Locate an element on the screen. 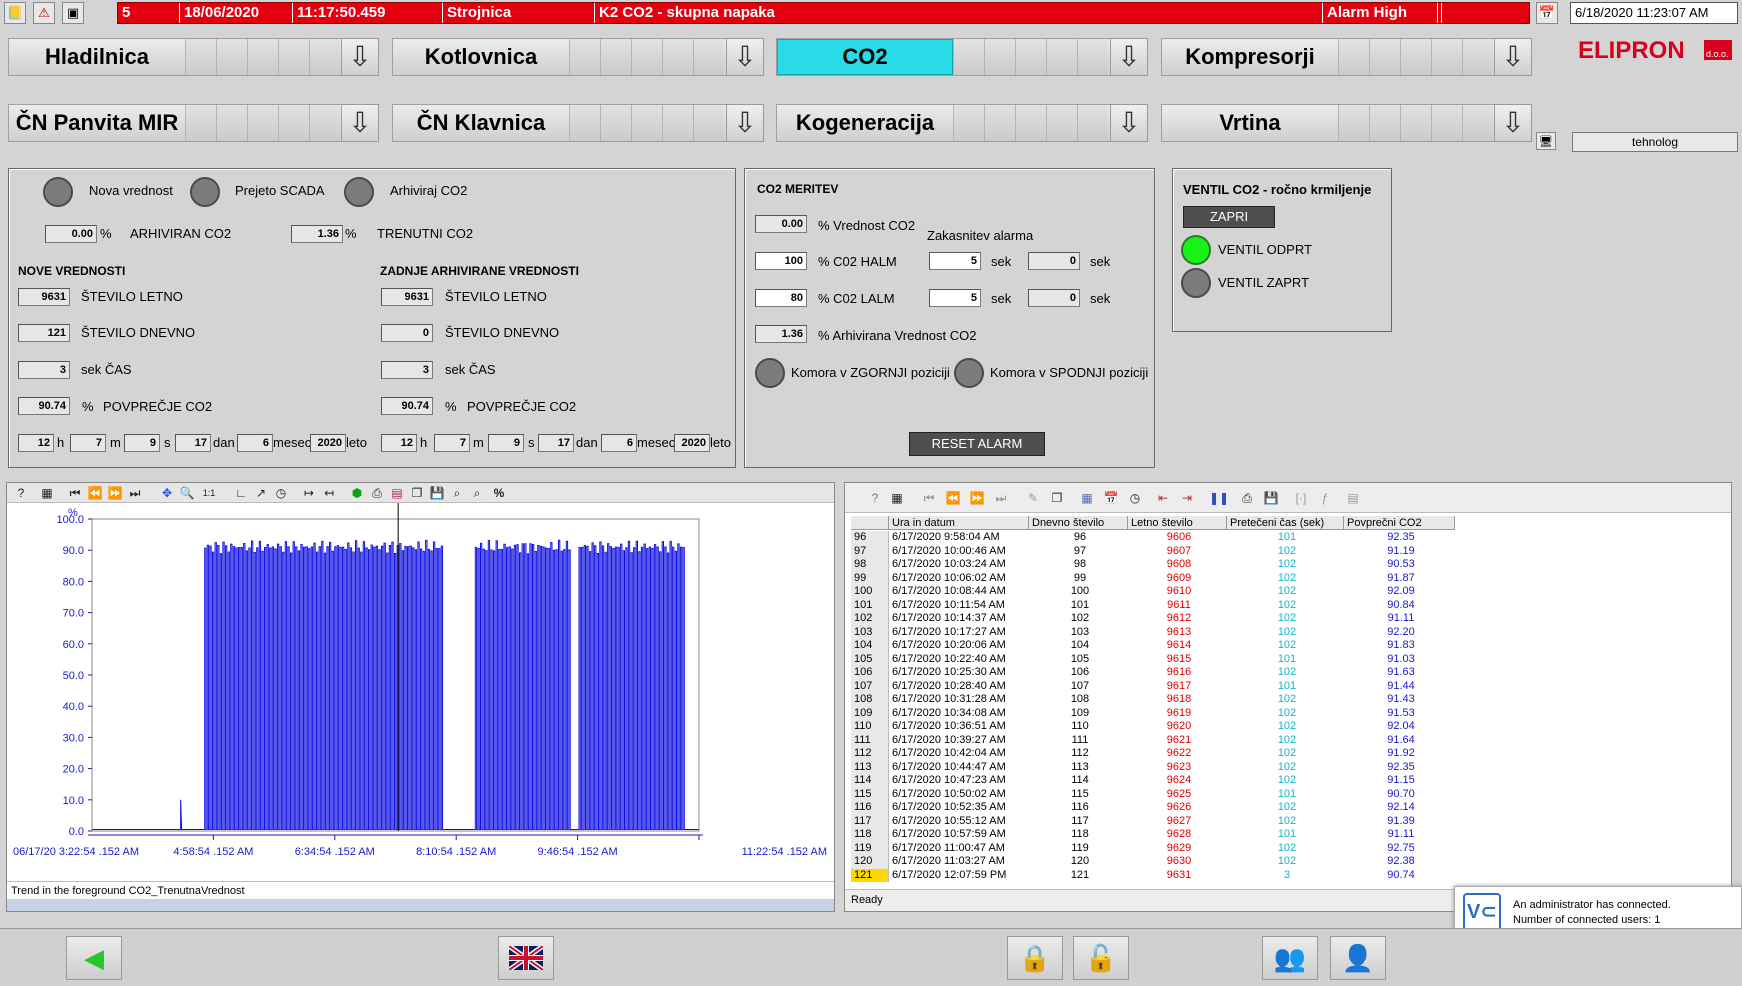  input-halm-delay: 5 is located at coordinates (955, 261).